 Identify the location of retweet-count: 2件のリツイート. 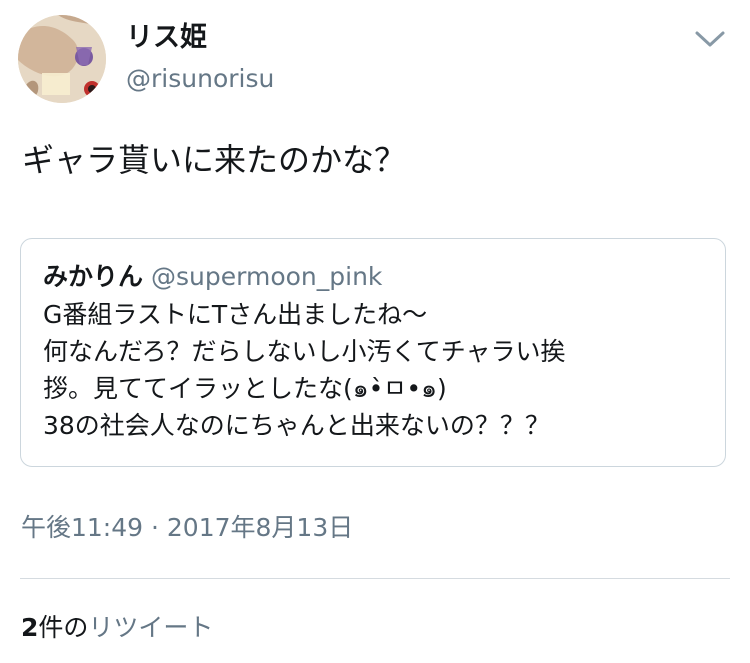
(117, 628).